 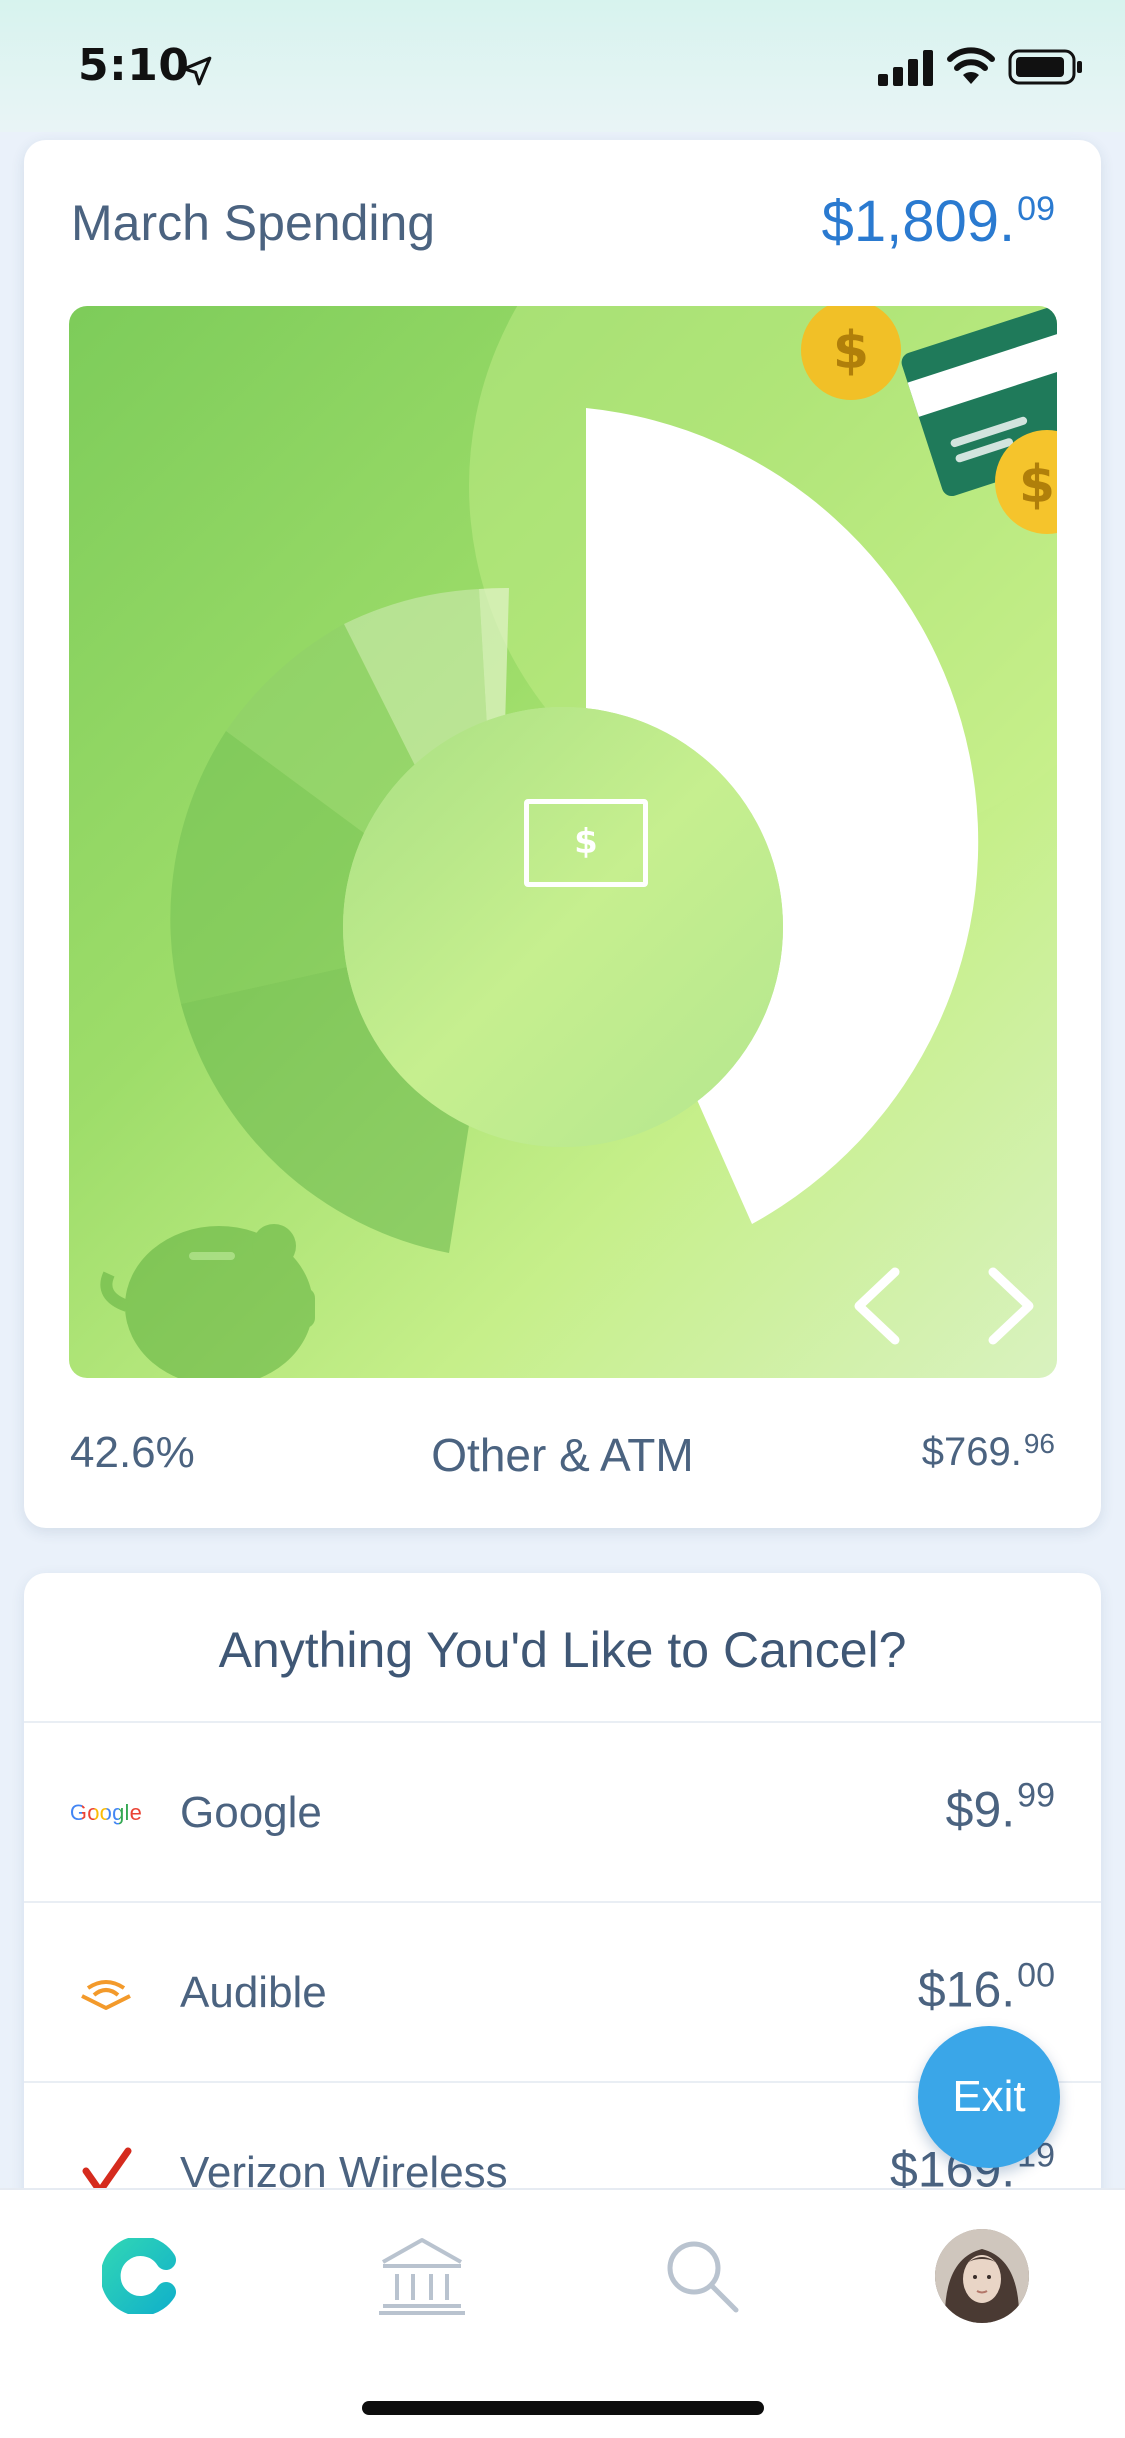 What do you see at coordinates (1011, 1306) in the screenshot?
I see `chevron-right-icon` at bounding box center [1011, 1306].